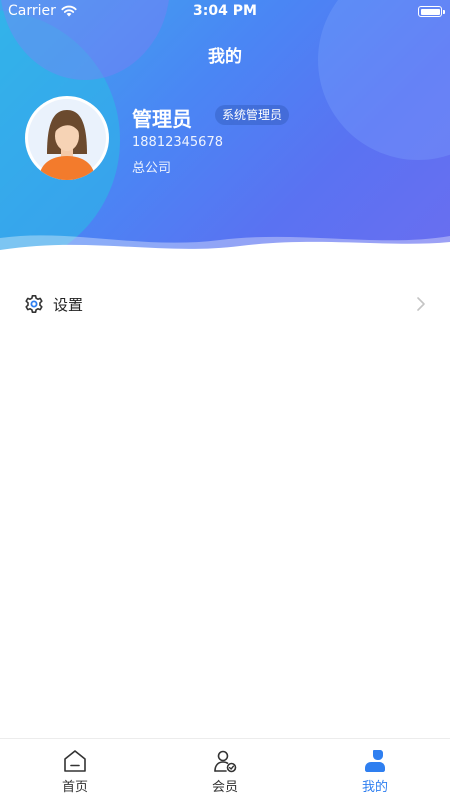 The width and height of the screenshot is (450, 801). I want to click on battery-icon, so click(431, 11).